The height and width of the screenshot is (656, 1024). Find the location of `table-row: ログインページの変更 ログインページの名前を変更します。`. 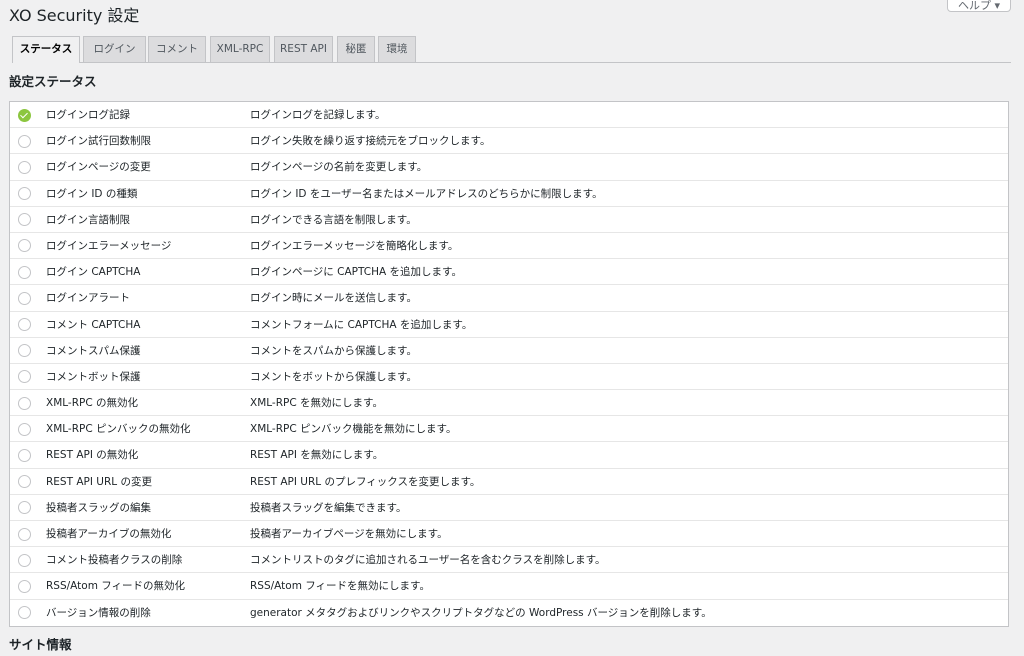

table-row: ログインページの変更 ログインページの名前を変更します。 is located at coordinates (509, 167).